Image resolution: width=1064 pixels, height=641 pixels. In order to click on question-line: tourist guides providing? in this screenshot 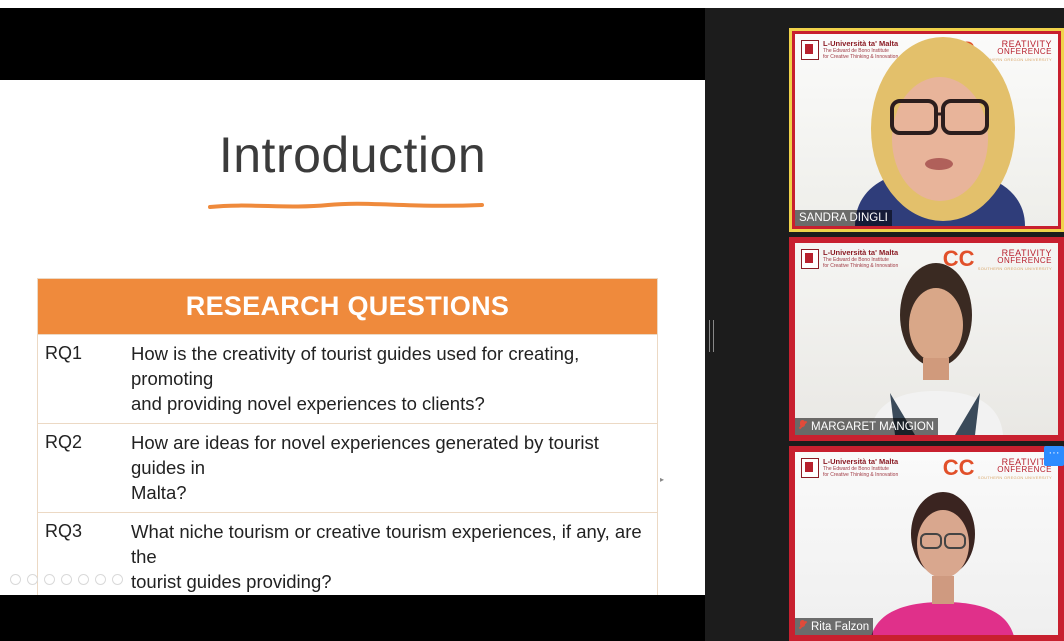, I will do `click(231, 581)`.